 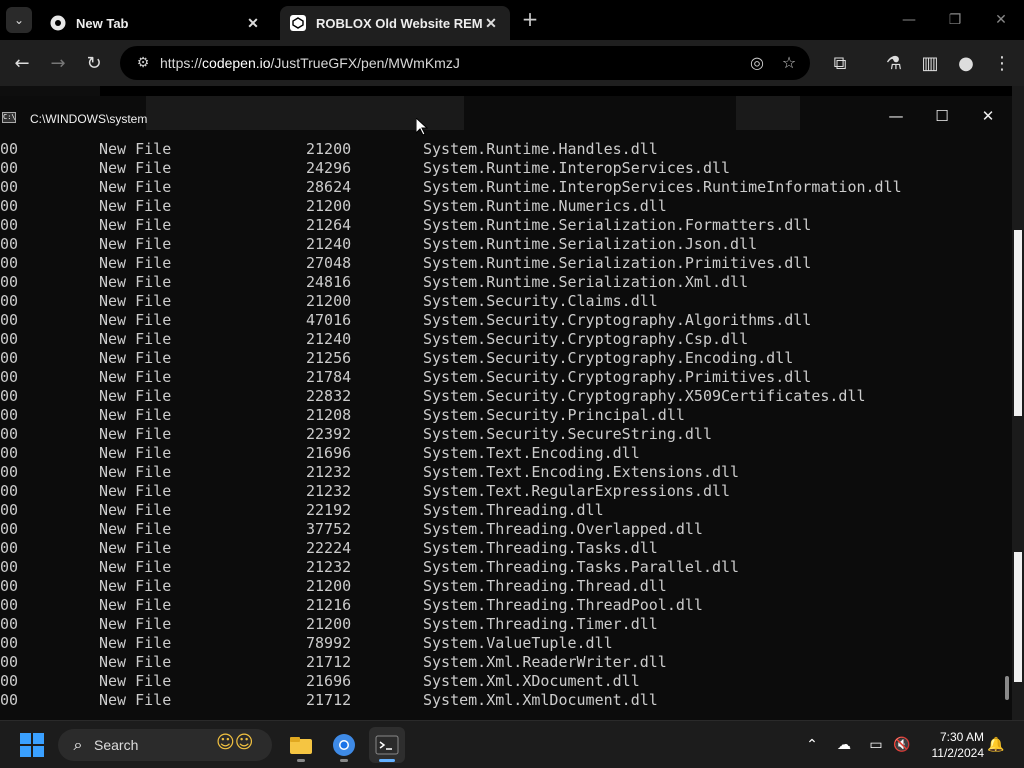 I want to click on tab-new-tab: New Tab ✕, so click(x=156, y=23).